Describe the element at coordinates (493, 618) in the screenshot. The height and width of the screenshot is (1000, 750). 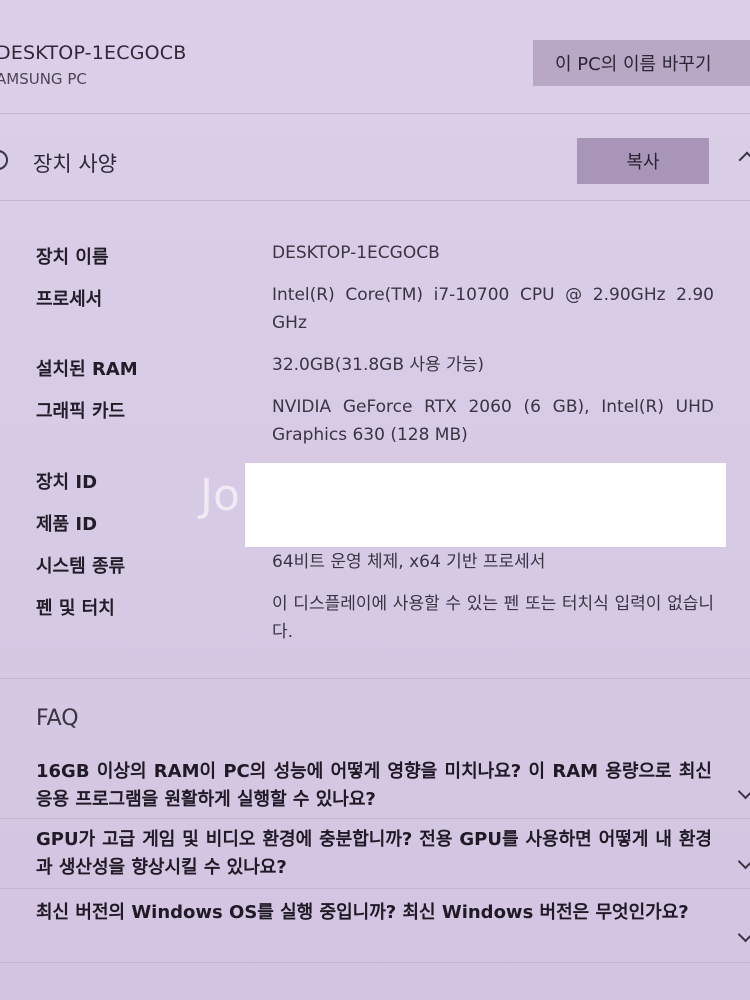
I see `spec-value: 이 디스플레이에 사용할 수 있는 펜 또는 터치식 입력이 없습니다.` at that location.